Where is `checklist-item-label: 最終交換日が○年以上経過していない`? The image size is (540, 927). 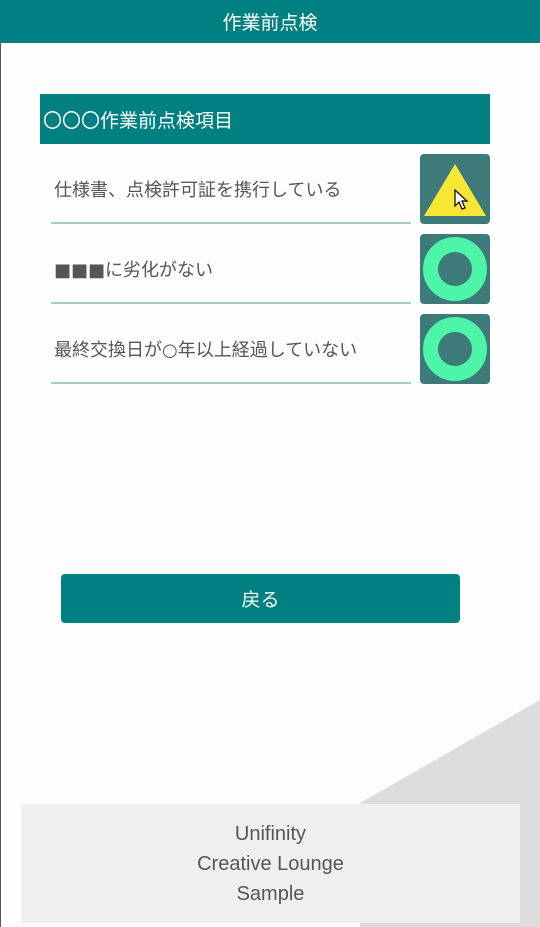
checklist-item-label: 最終交換日が○年以上経過していない is located at coordinates (206, 350).